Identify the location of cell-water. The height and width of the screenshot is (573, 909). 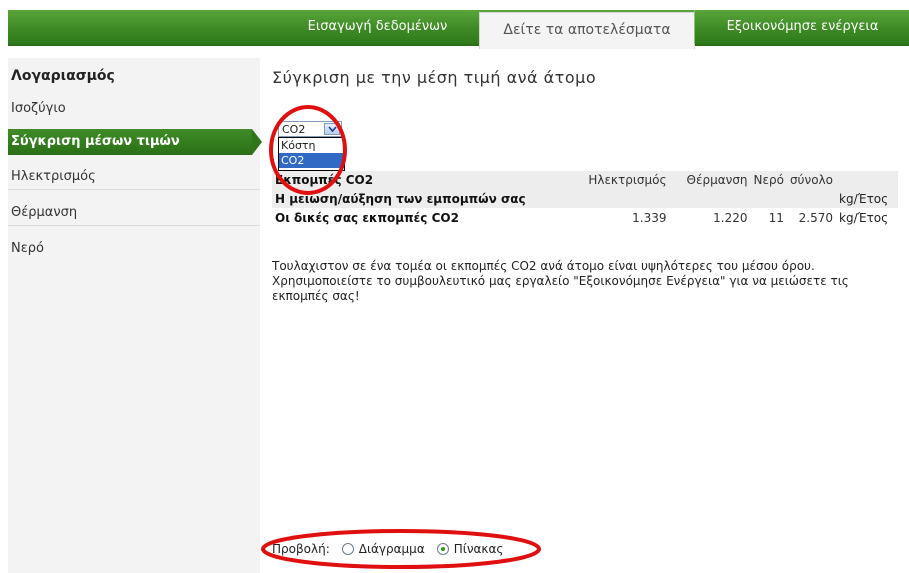
(768, 198).